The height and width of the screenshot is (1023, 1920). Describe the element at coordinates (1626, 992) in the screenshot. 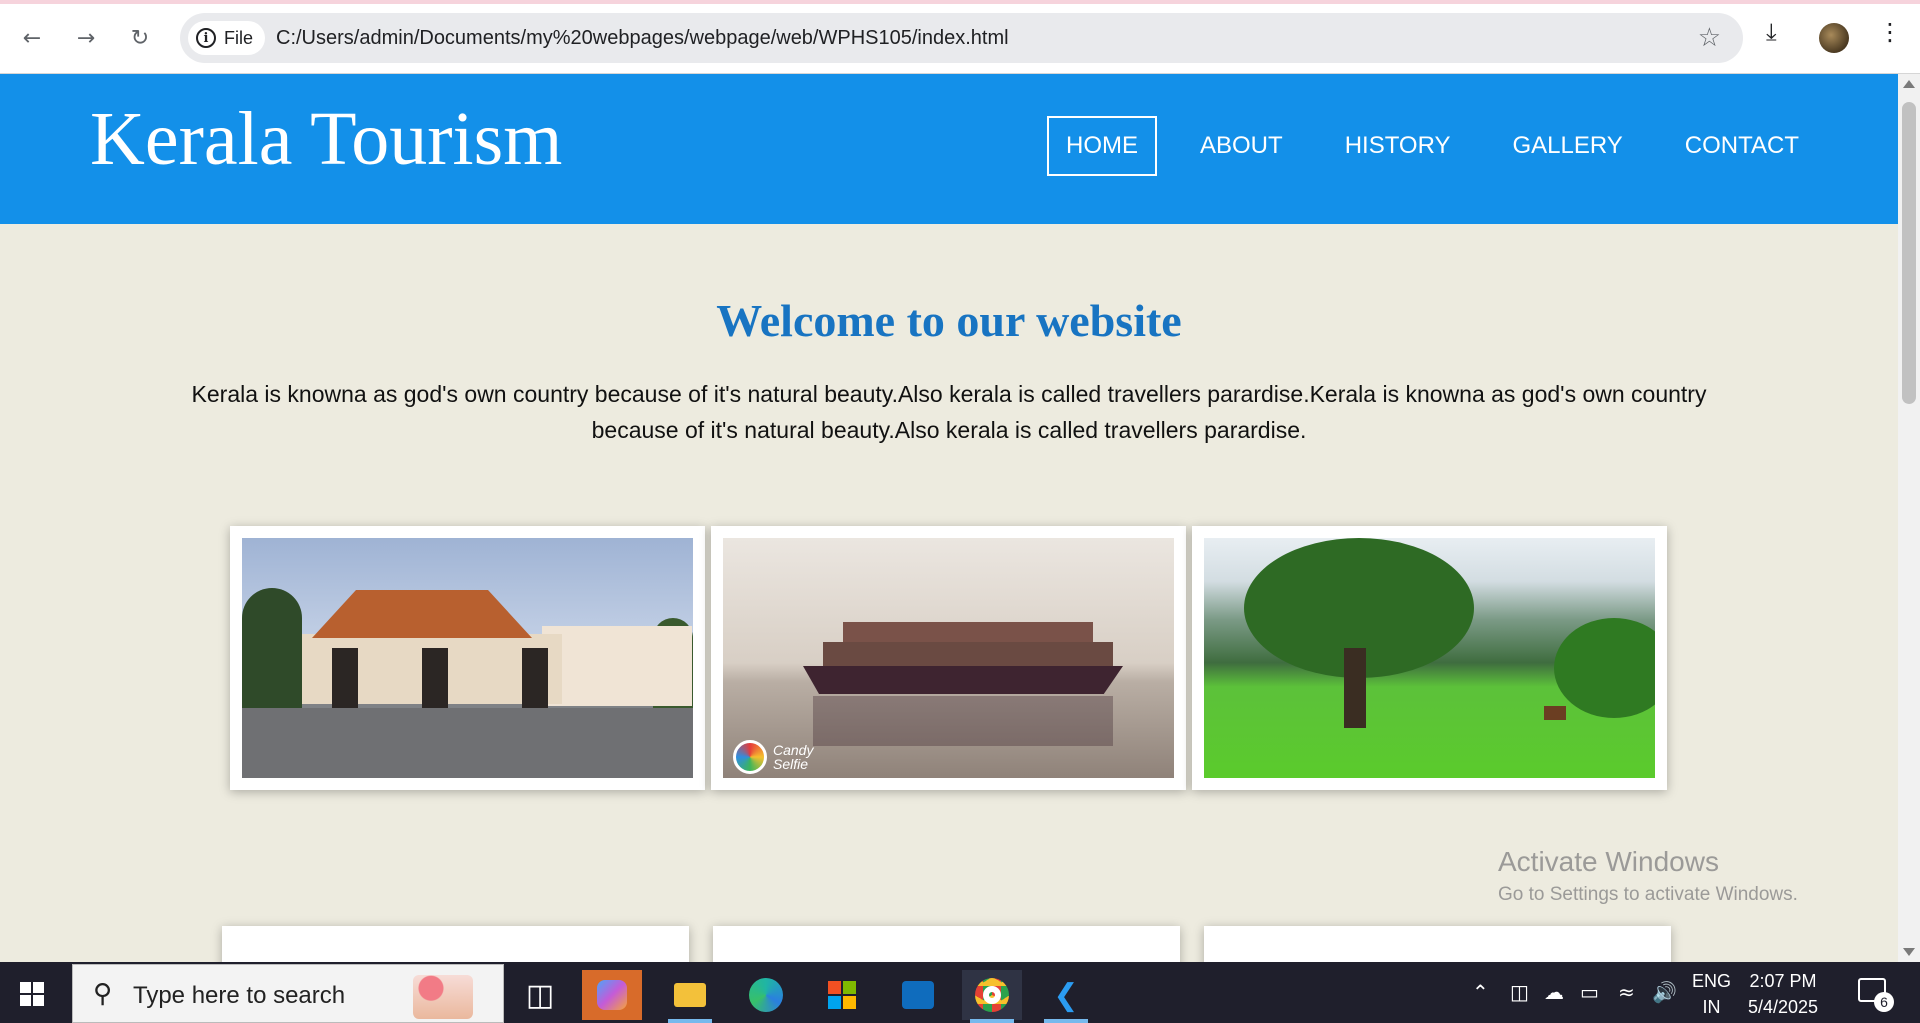

I see `wifi-icon: ≈` at that location.